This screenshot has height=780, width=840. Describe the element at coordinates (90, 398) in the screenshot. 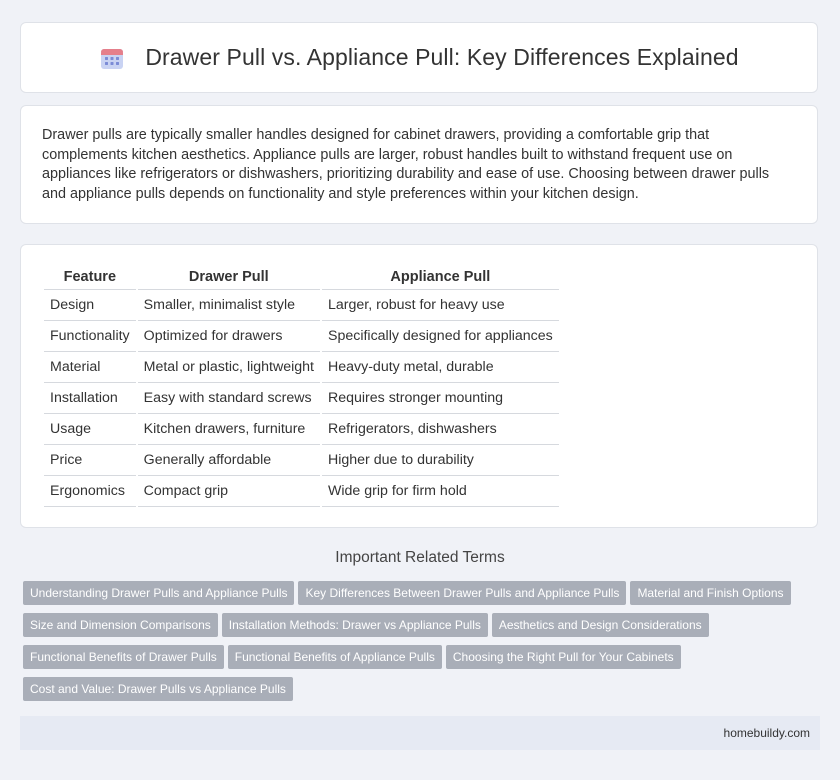

I see `table-cell: Installation` at that location.